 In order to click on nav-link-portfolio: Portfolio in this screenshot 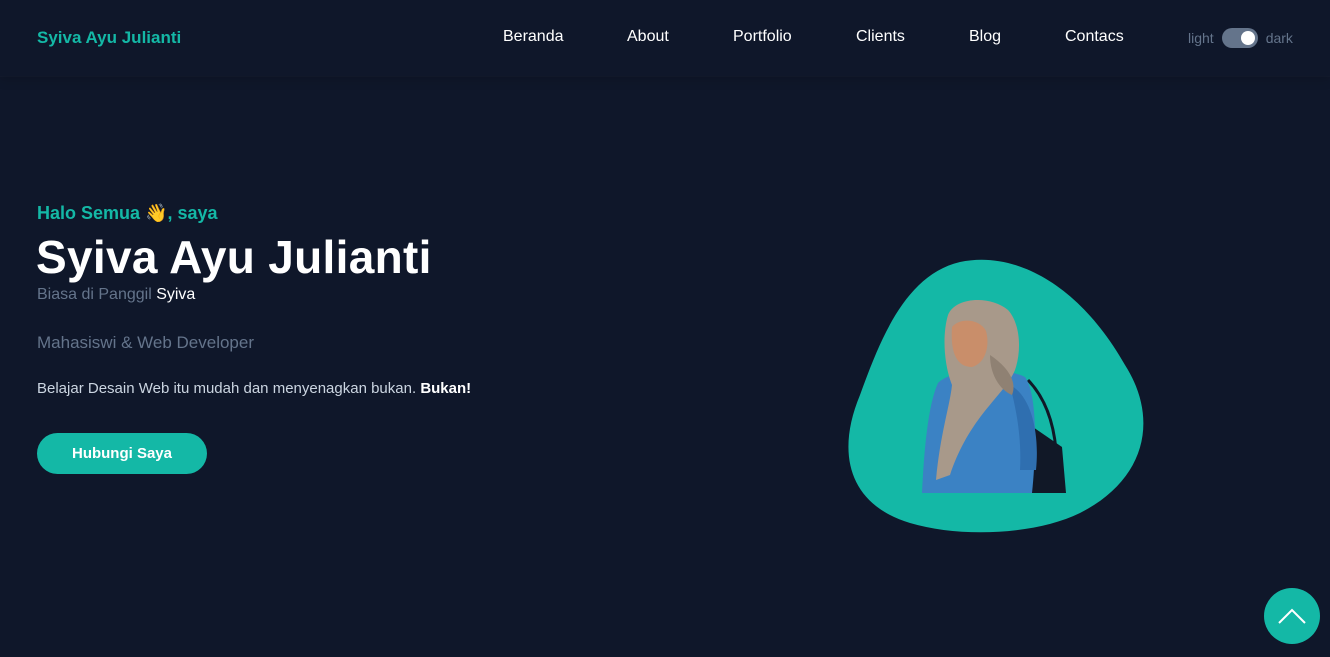, I will do `click(762, 37)`.